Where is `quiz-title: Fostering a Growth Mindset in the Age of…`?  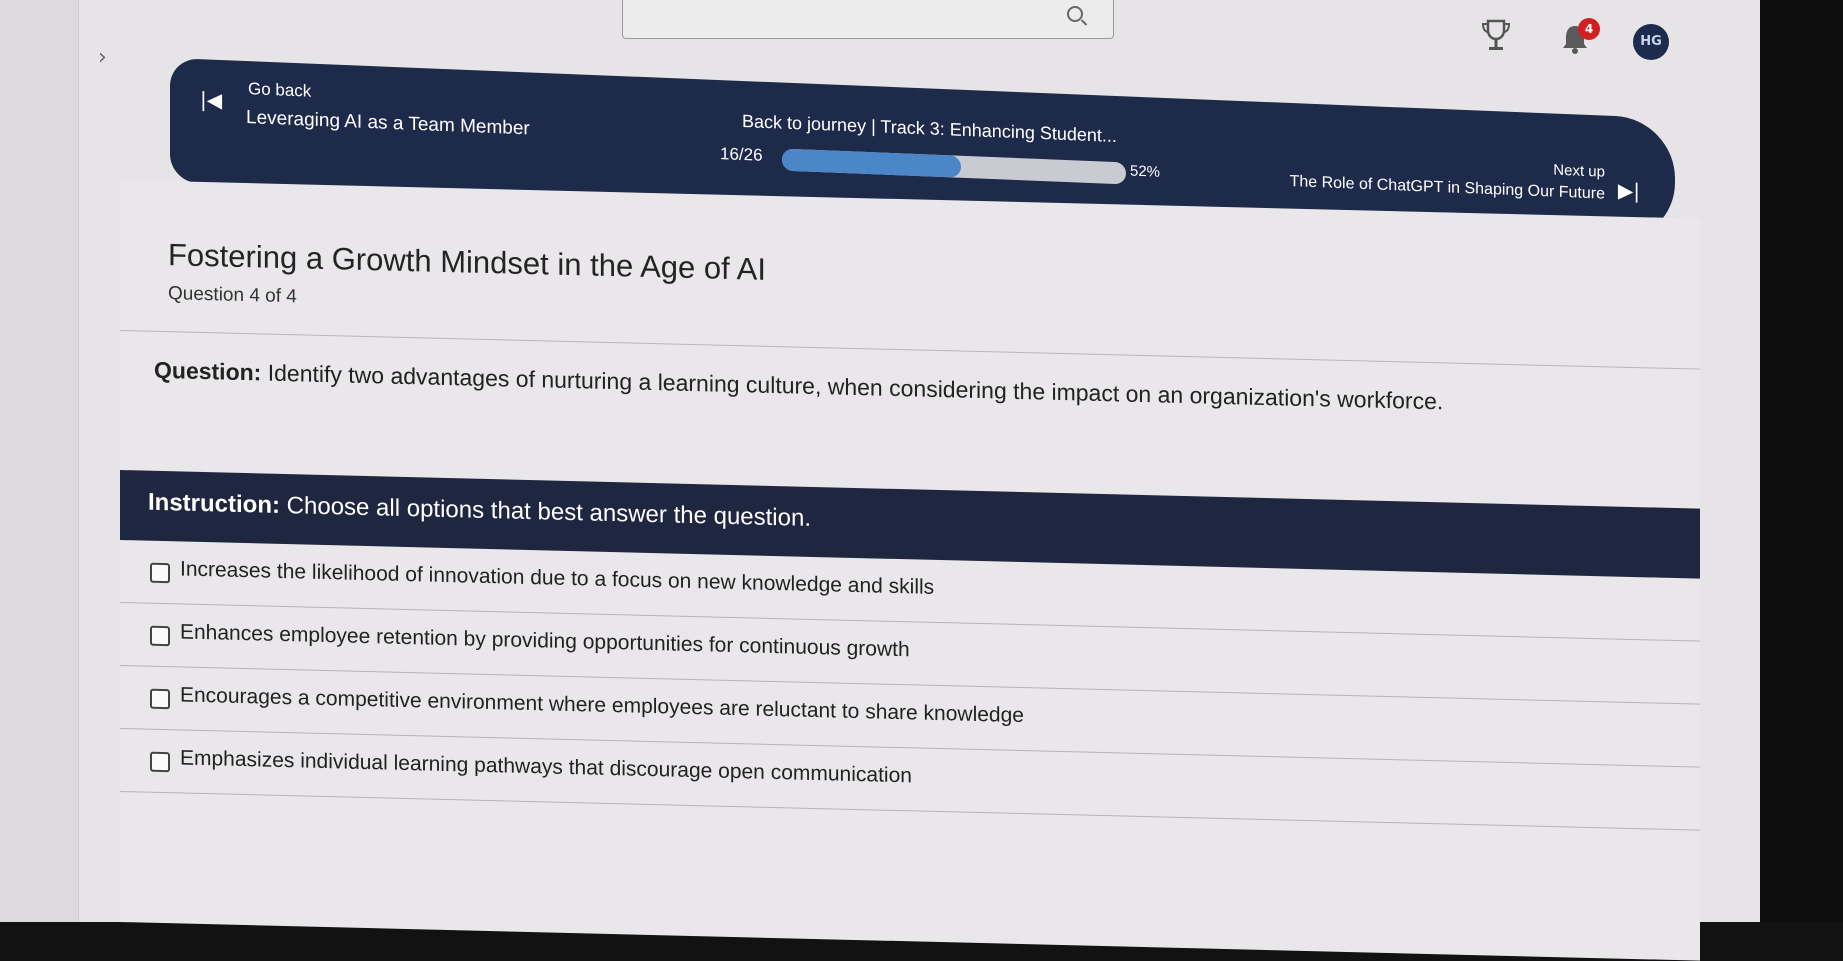 quiz-title: Fostering a Growth Mindset in the Age of… is located at coordinates (467, 262).